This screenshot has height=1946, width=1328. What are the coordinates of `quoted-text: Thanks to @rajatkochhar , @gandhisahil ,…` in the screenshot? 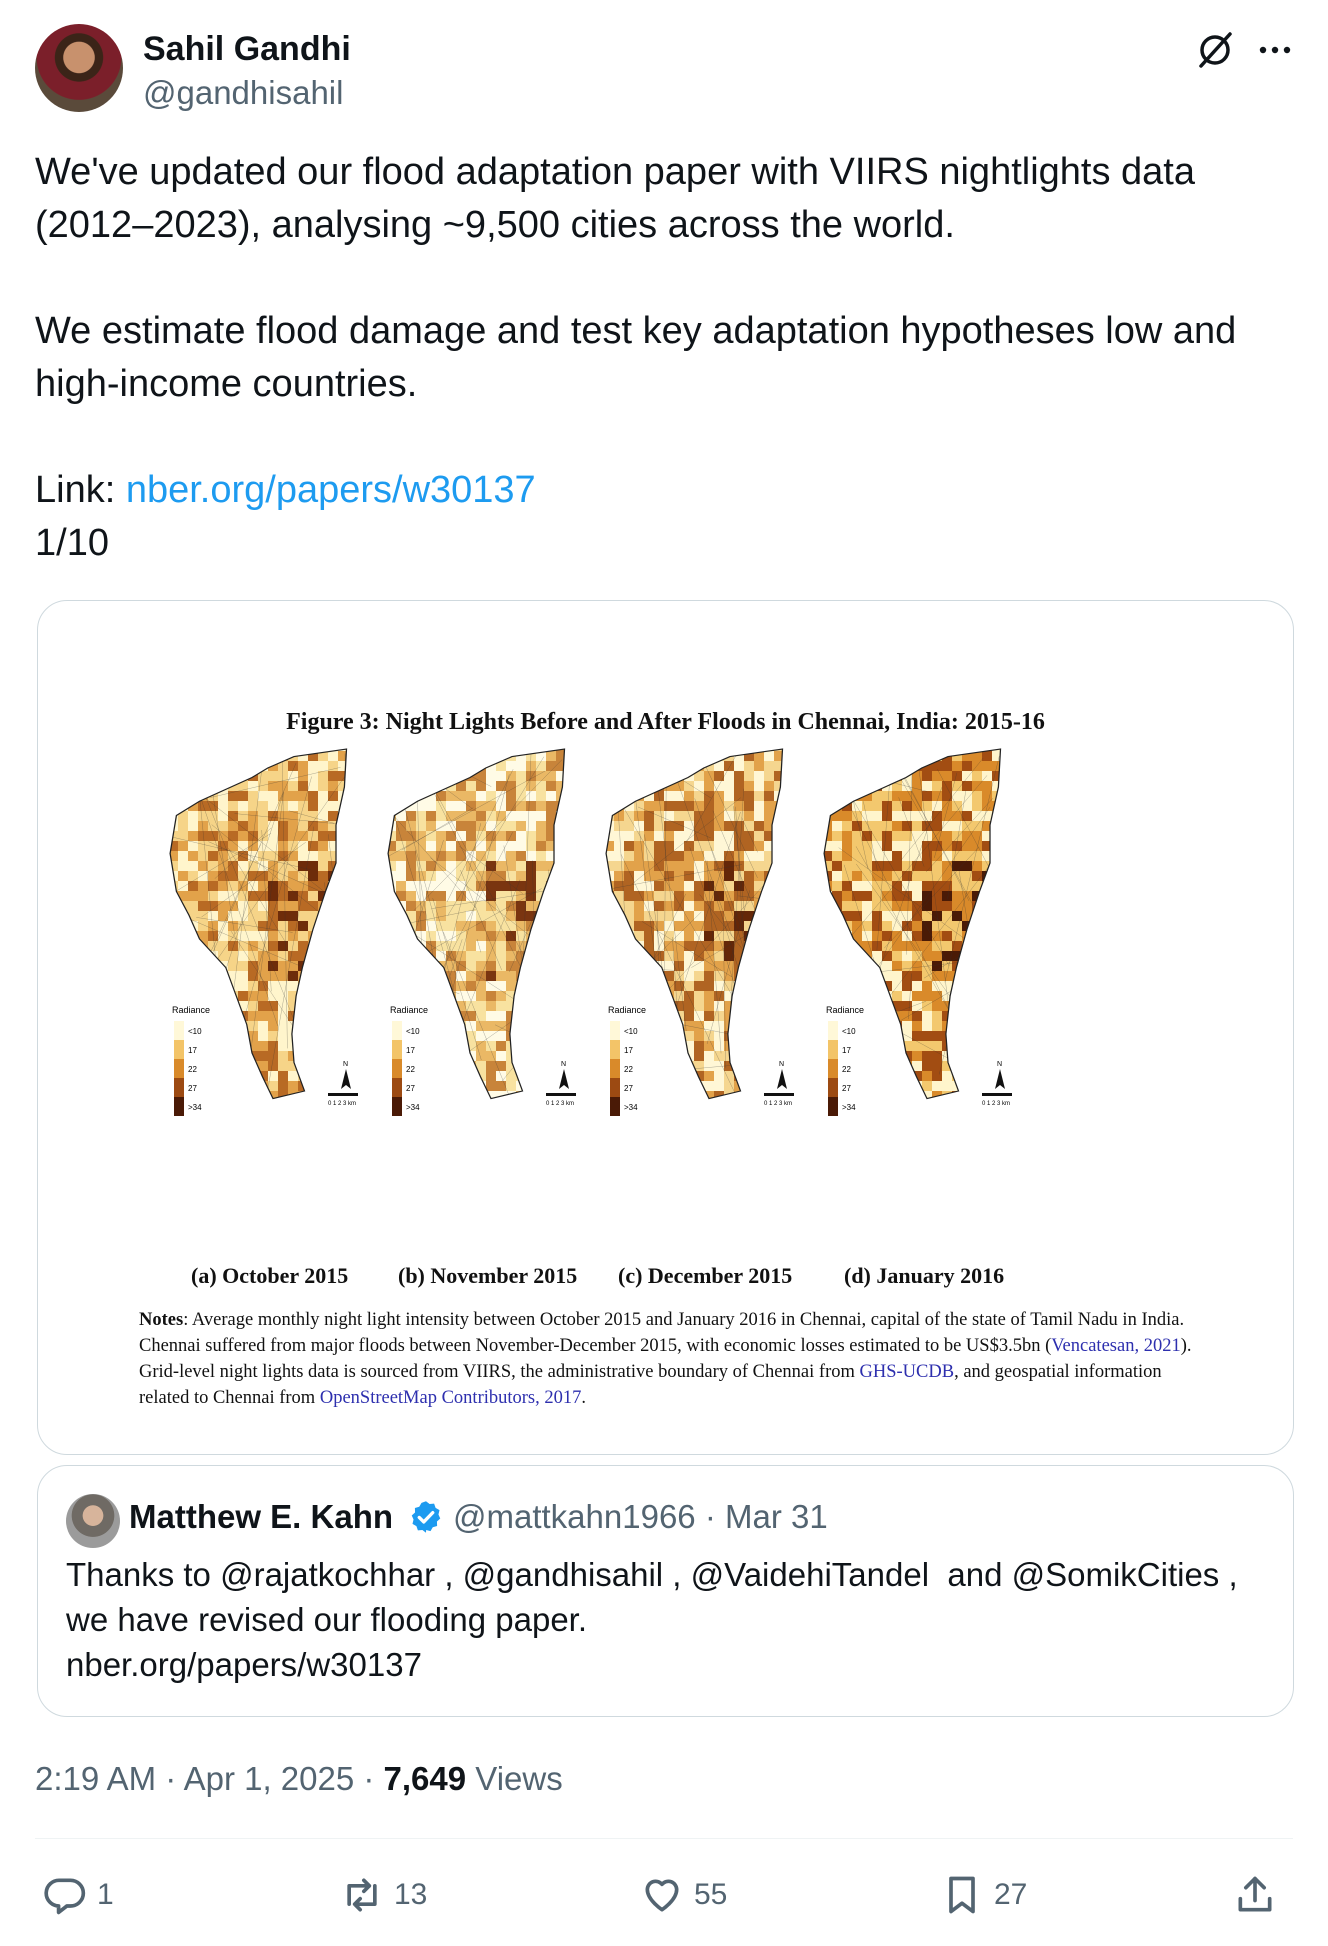 It's located at (652, 1619).